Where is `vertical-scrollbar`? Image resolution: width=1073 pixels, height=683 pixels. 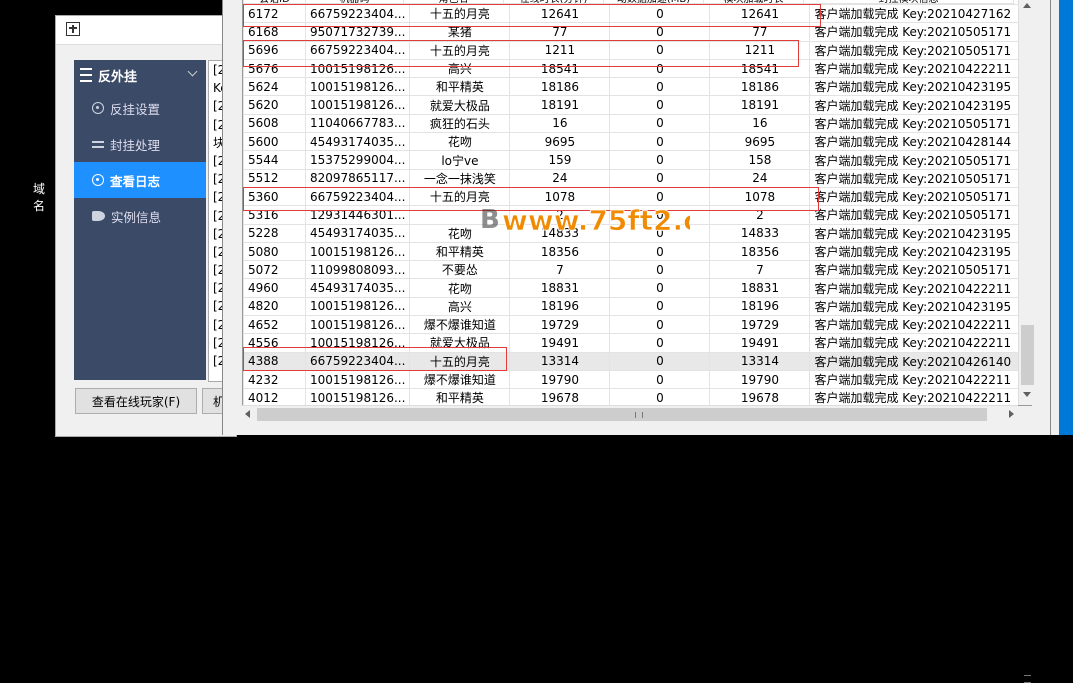 vertical-scrollbar is located at coordinates (1027, 341).